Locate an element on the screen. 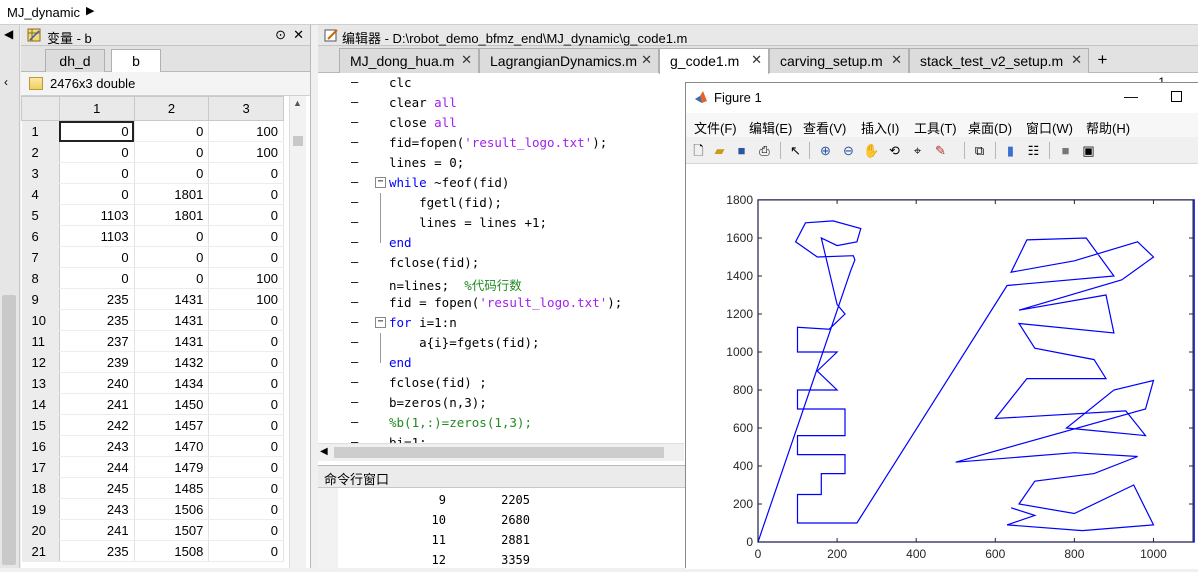 This screenshot has height=572, width=1198. row-header: 13 is located at coordinates (40, 383).